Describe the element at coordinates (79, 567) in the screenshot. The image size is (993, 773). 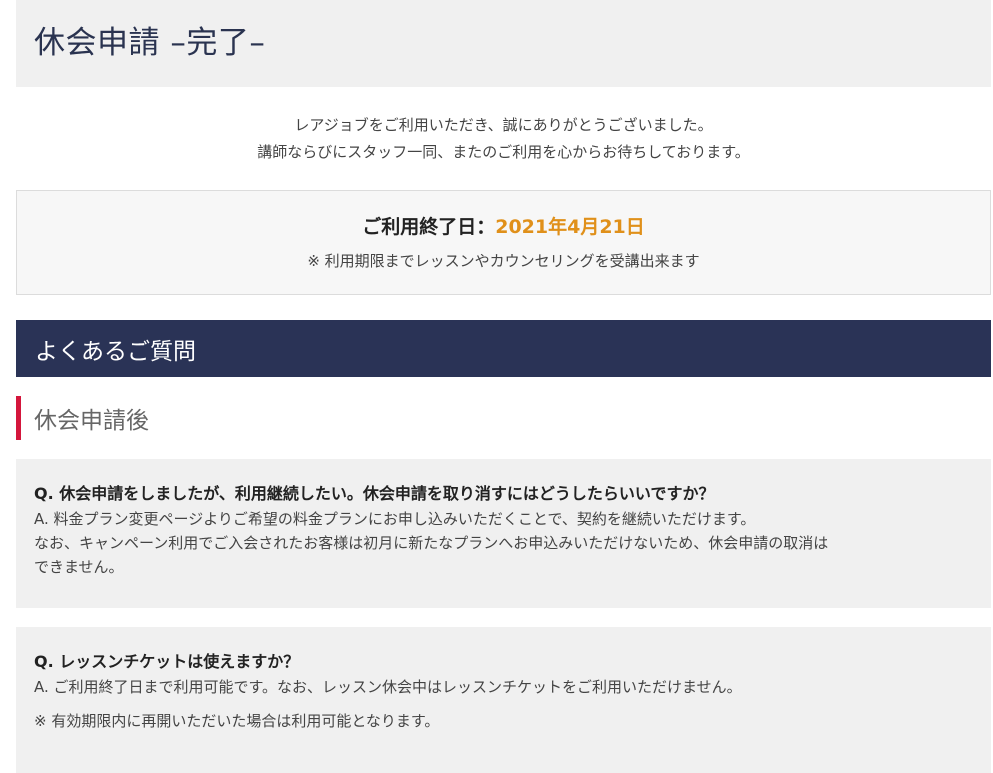
I see `faq-answer-line: できません。` at that location.